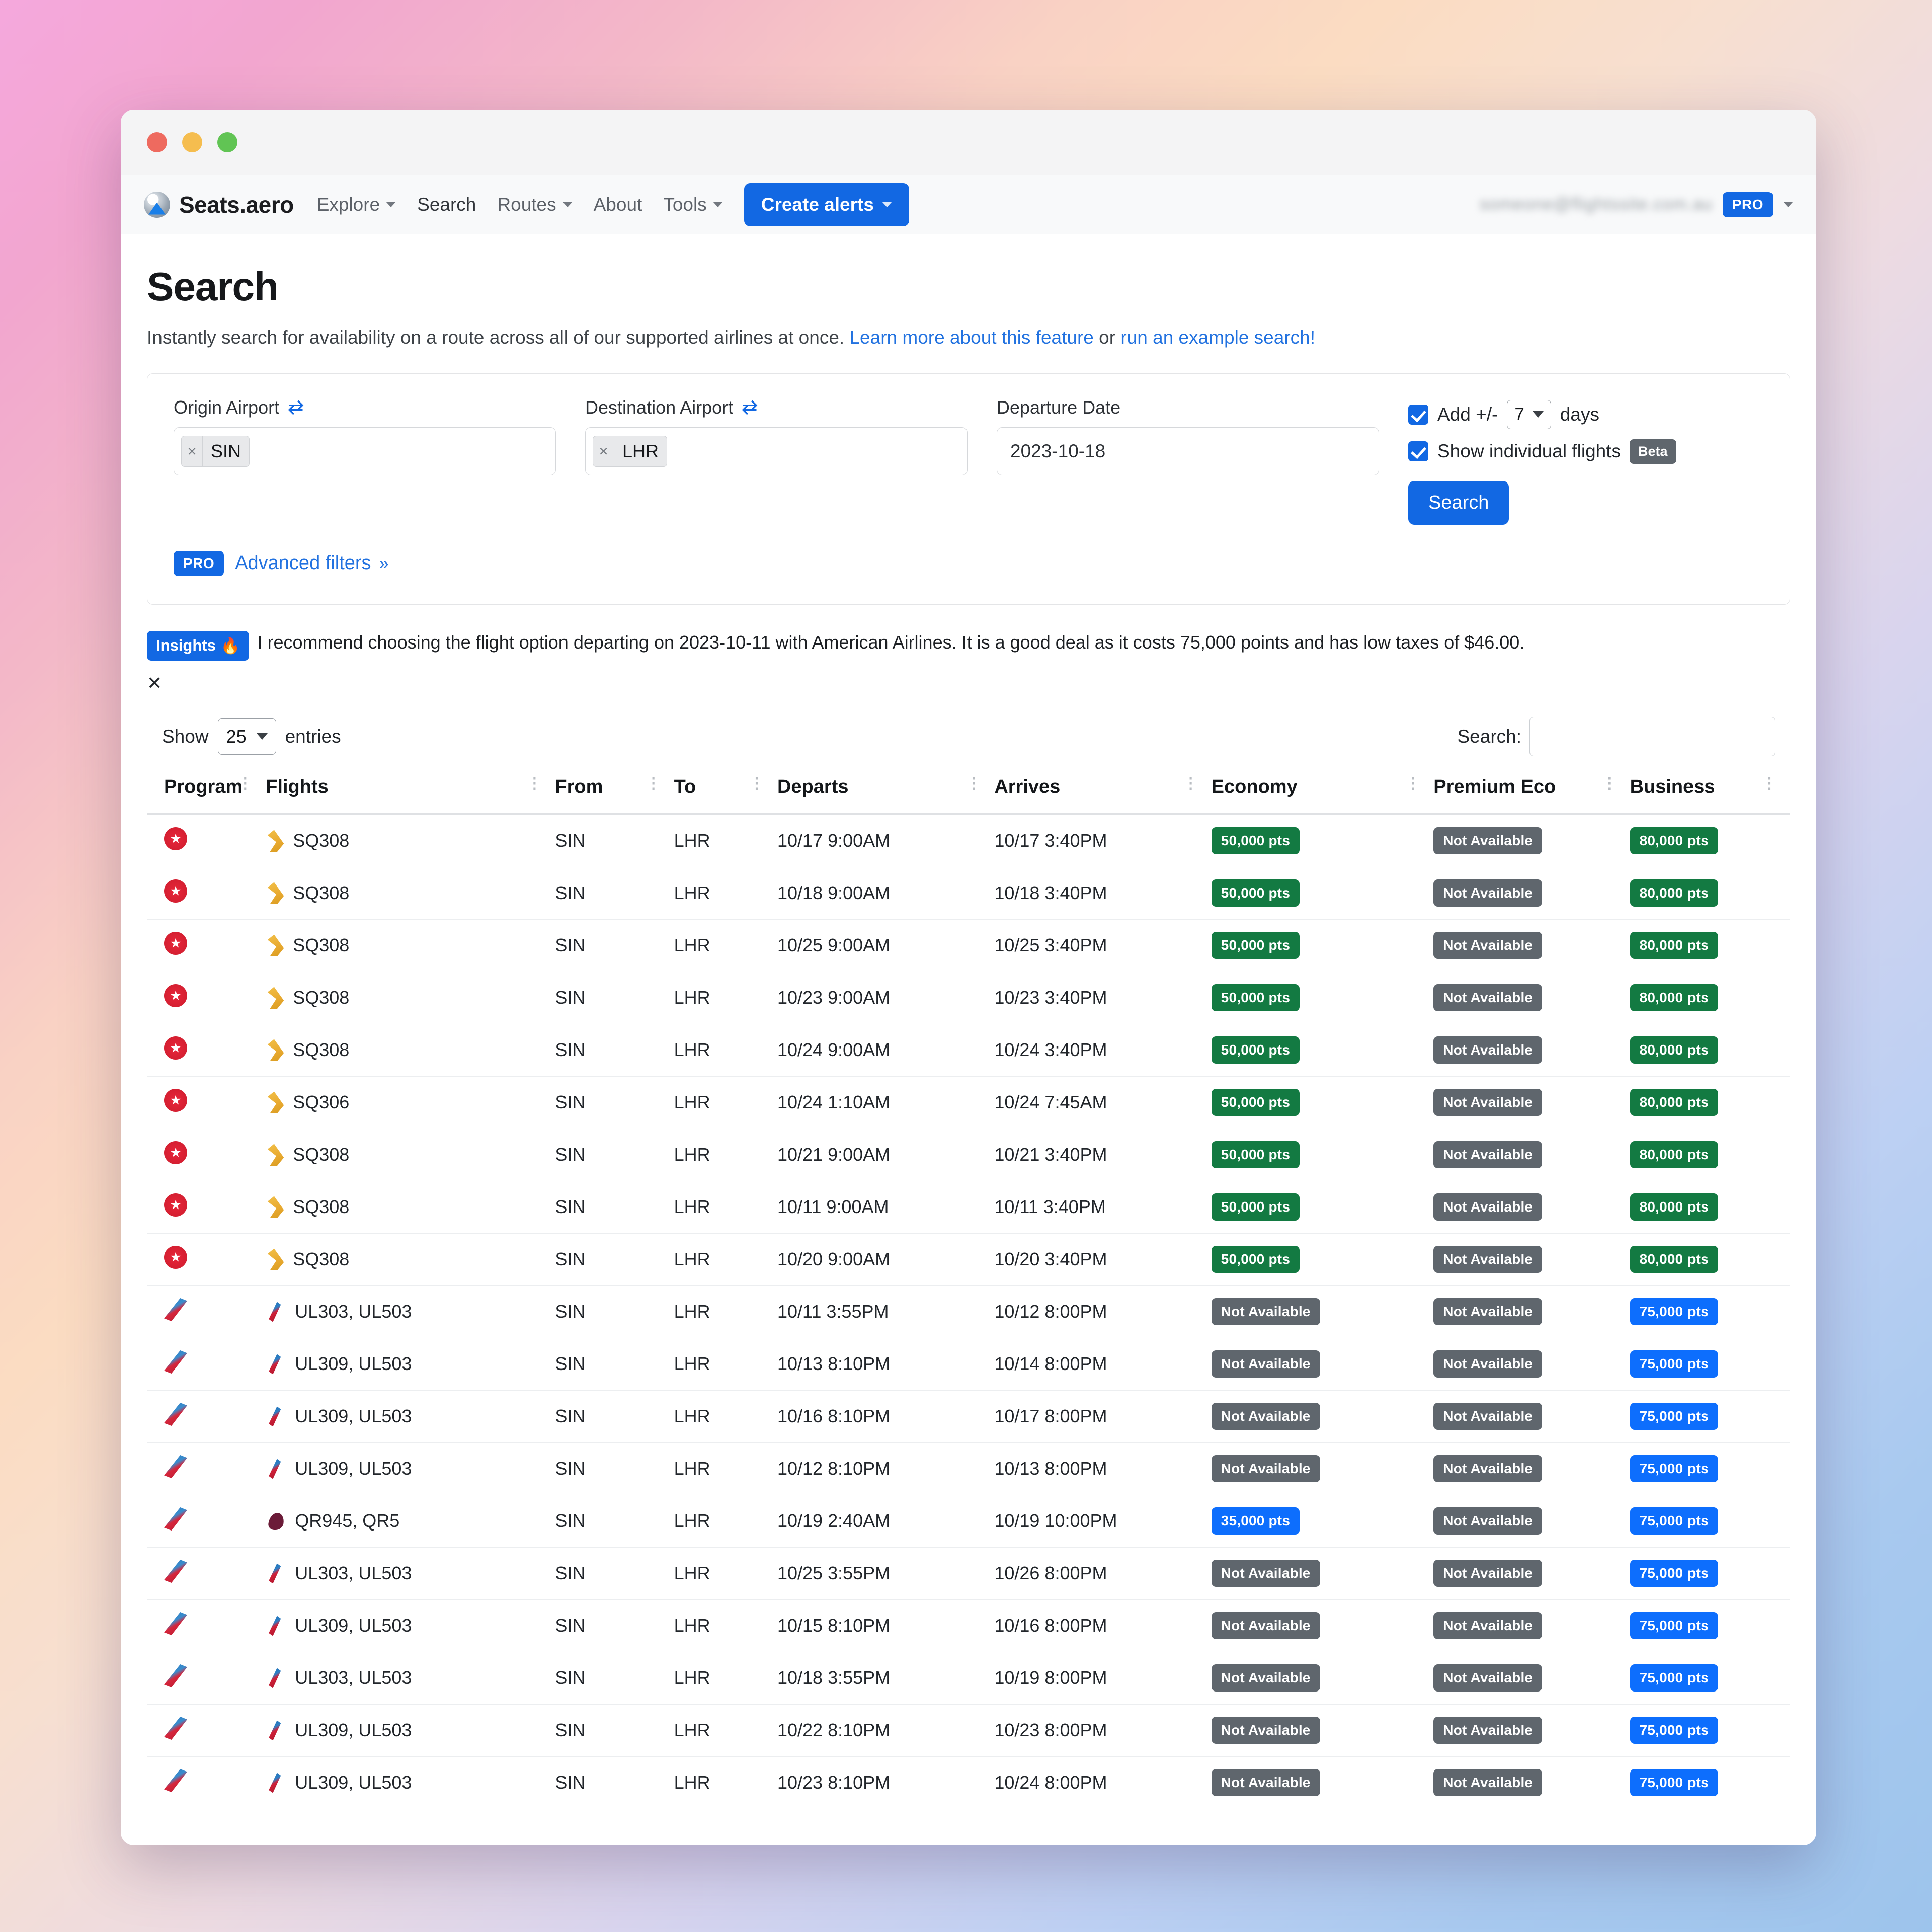 This screenshot has width=1932, height=1932. I want to click on window-minimize-button, so click(192, 142).